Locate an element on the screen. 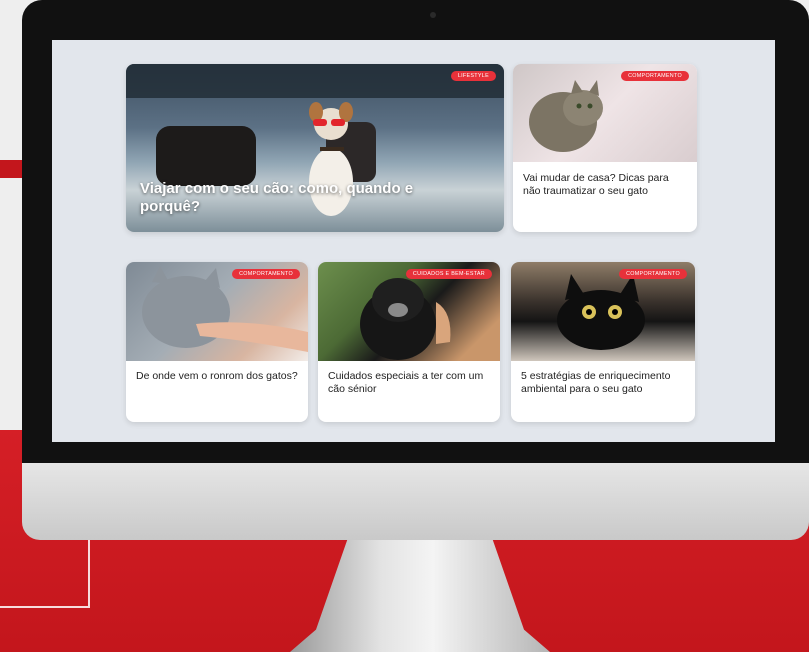 This screenshot has height=652, width=809. monitor-chin is located at coordinates (415, 501).